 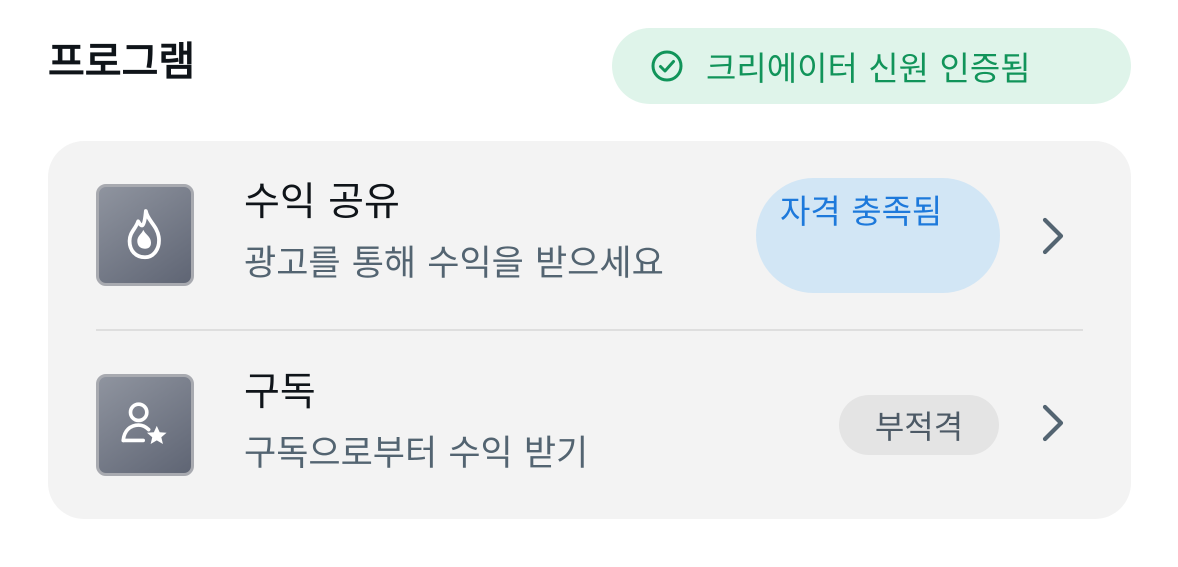 I want to click on program-description: 광고를 통해 수익을 받으세요, so click(x=454, y=264).